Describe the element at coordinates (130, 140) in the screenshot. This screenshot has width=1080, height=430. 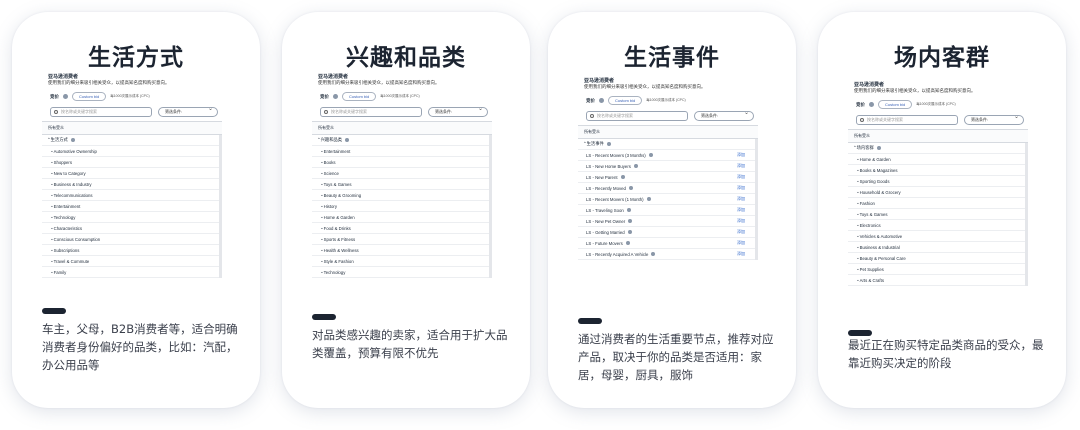
I see `list-parent: ⌃ 生活方式` at that location.